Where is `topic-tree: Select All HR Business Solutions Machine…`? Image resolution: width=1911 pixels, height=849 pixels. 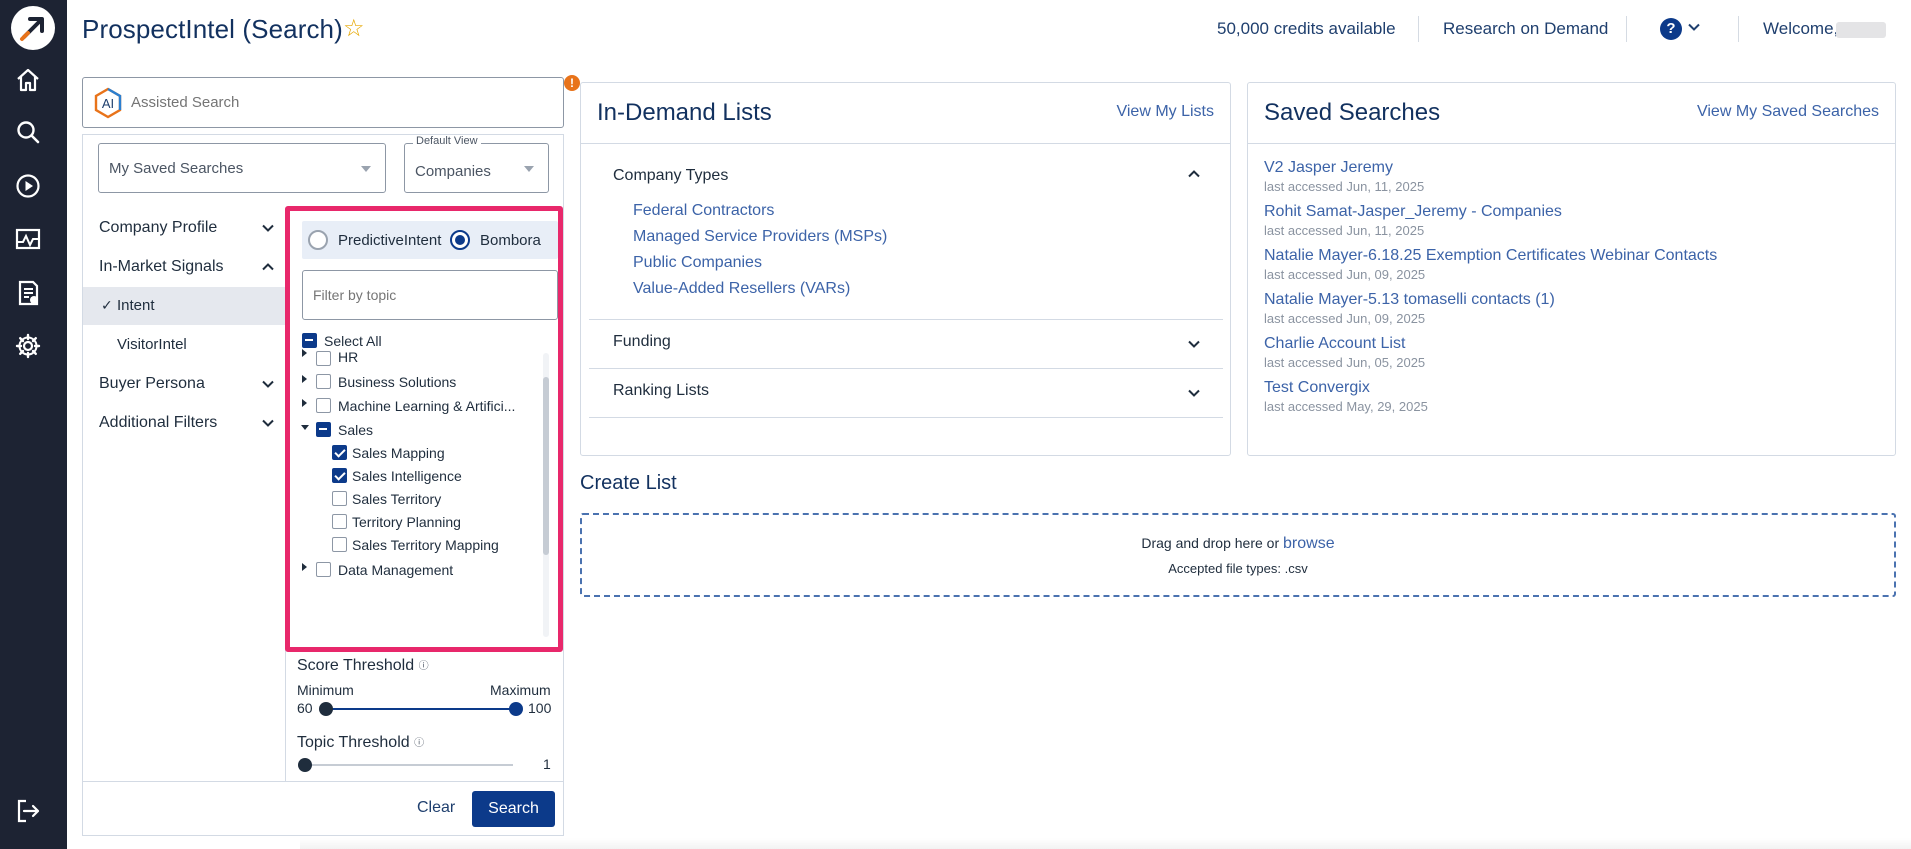
topic-tree: Select All HR Business Solutions Machine… is located at coordinates (424, 487).